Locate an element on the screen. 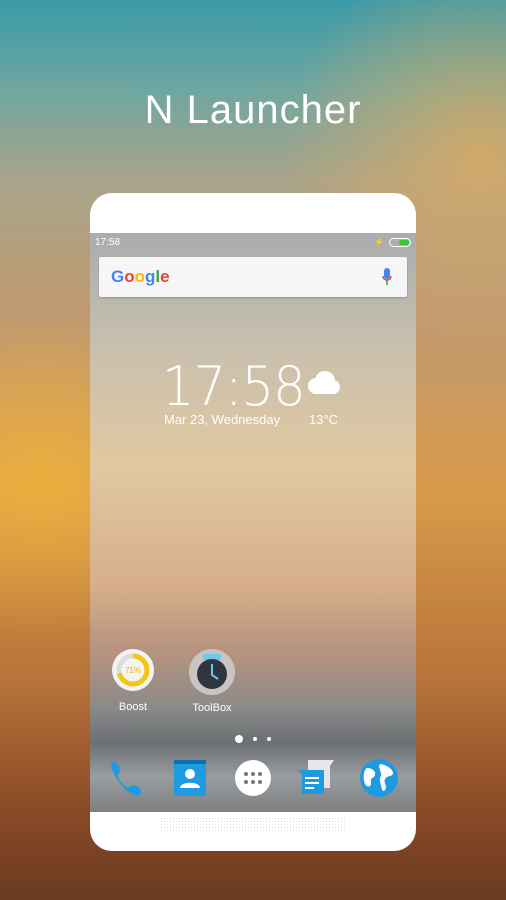  status-time: 17:58 is located at coordinates (108, 242).